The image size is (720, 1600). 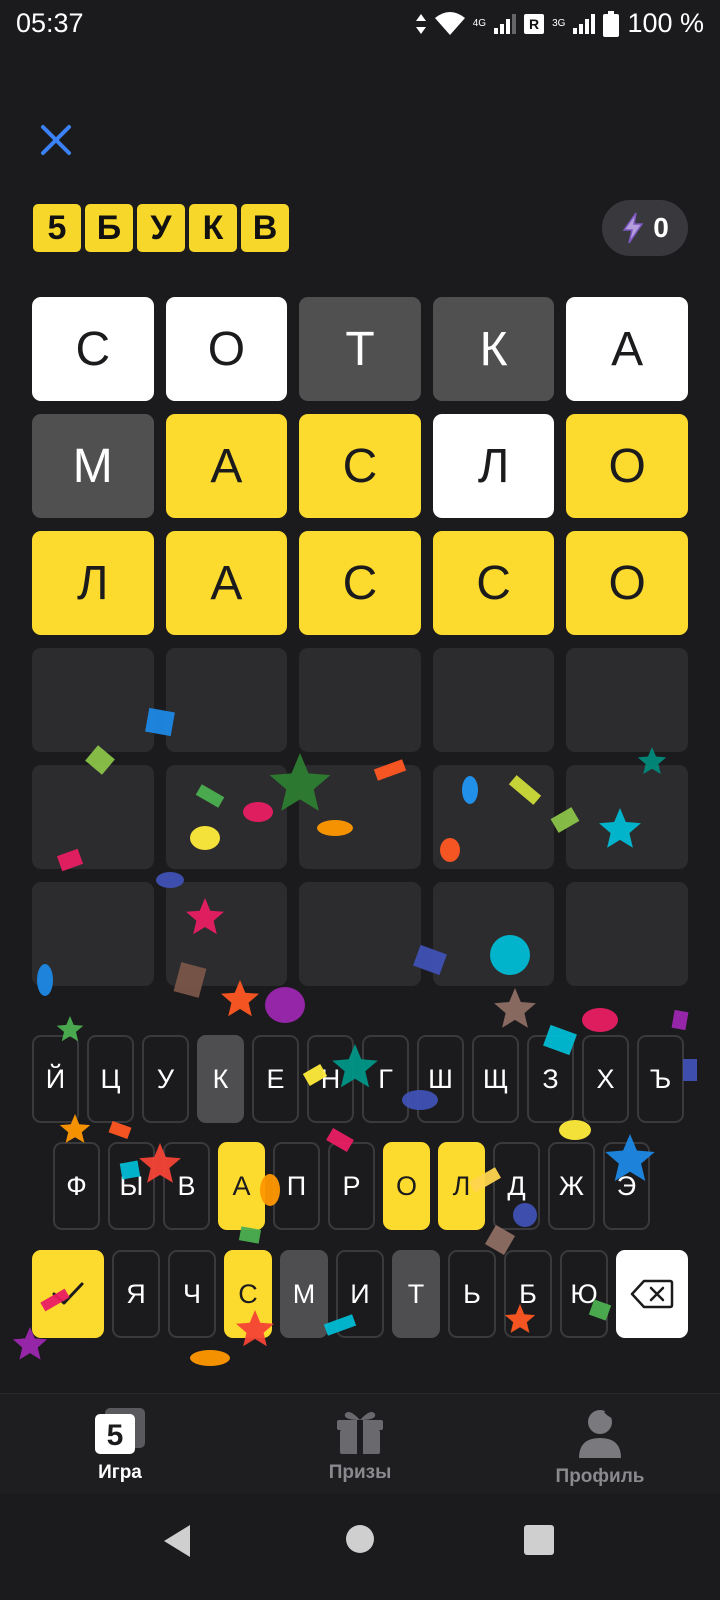 What do you see at coordinates (136, 1294) in the screenshot?
I see `key: Я` at bounding box center [136, 1294].